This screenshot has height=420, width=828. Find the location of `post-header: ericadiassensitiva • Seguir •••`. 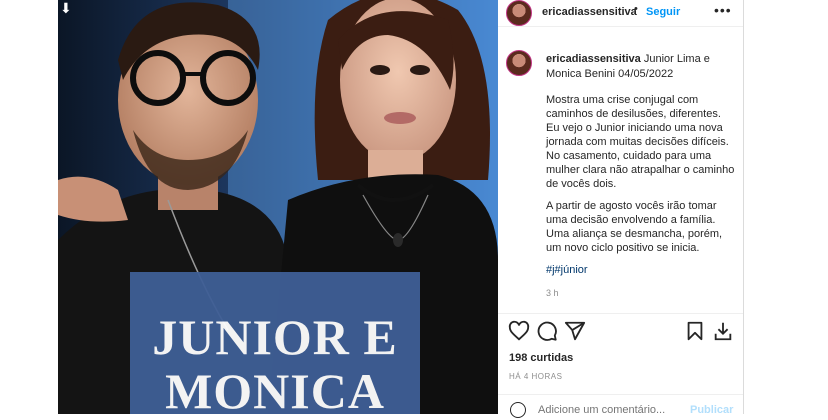

post-header: ericadiassensitiva • Seguir ••• is located at coordinates (620, 13).